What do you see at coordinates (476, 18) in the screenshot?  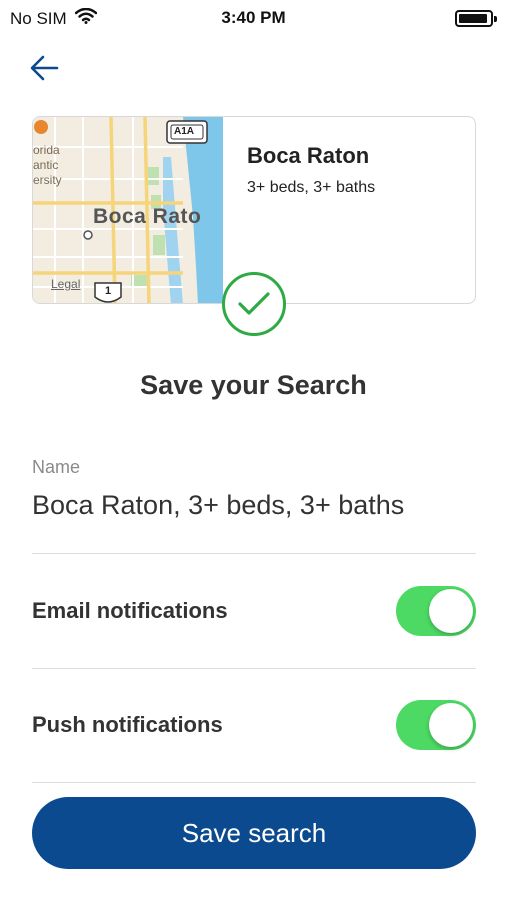 I see `battery-icon` at bounding box center [476, 18].